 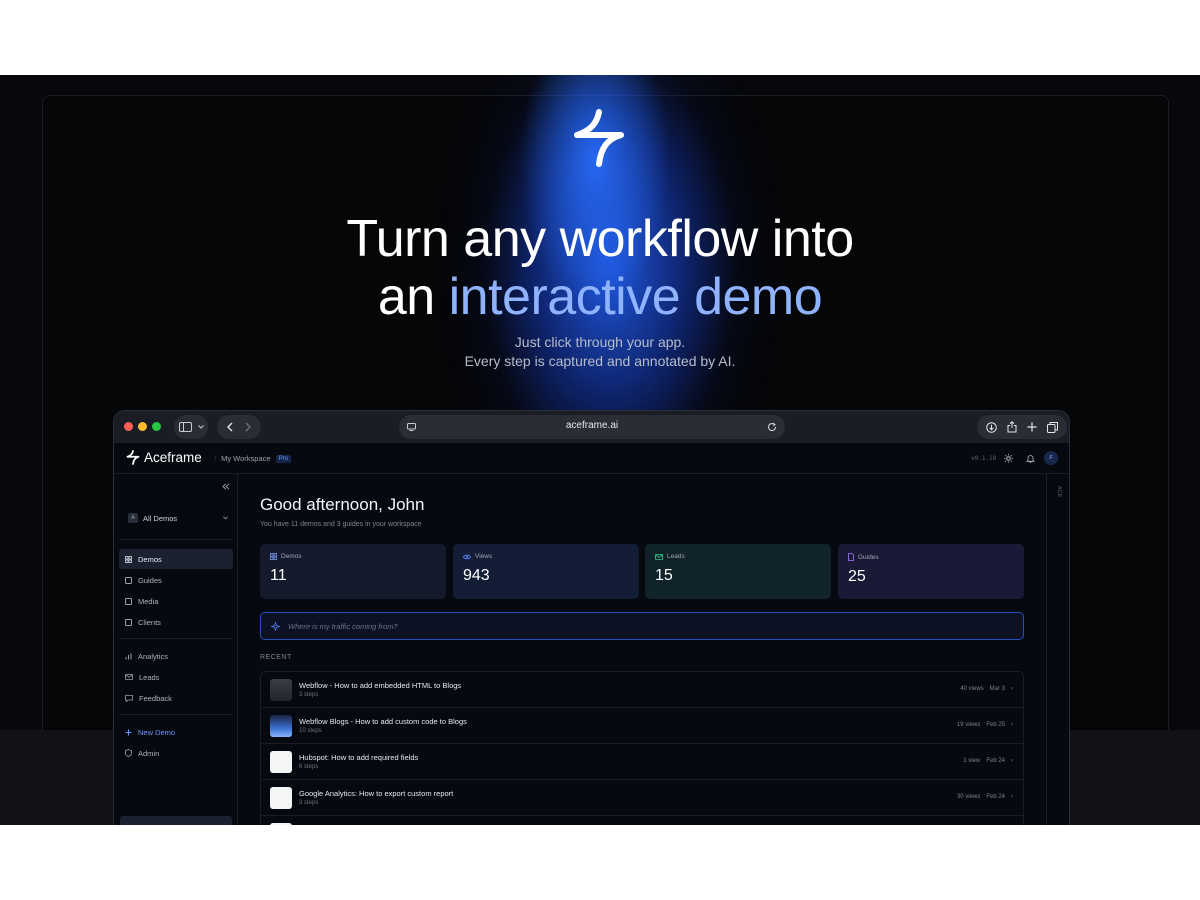 What do you see at coordinates (1012, 725) in the screenshot?
I see `chevron-right-icon: ›` at bounding box center [1012, 725].